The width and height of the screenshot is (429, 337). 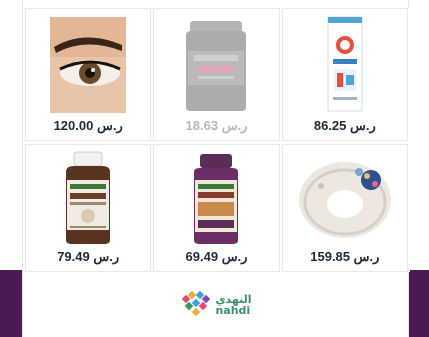 I want to click on price-value: 18.63, so click(x=202, y=125).